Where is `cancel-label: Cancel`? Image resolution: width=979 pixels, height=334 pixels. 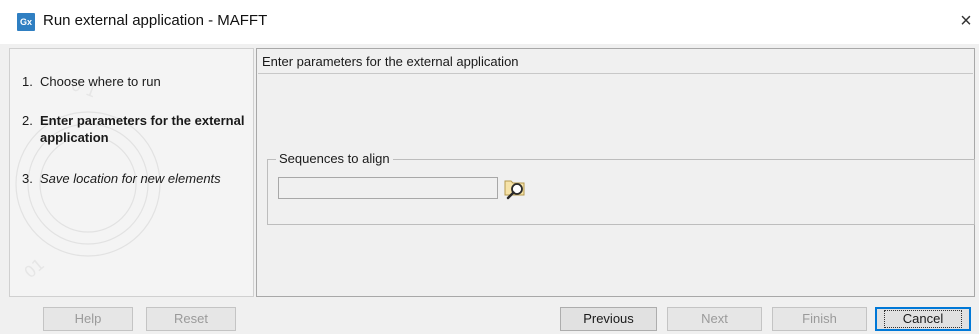
cancel-label: Cancel is located at coordinates (923, 319).